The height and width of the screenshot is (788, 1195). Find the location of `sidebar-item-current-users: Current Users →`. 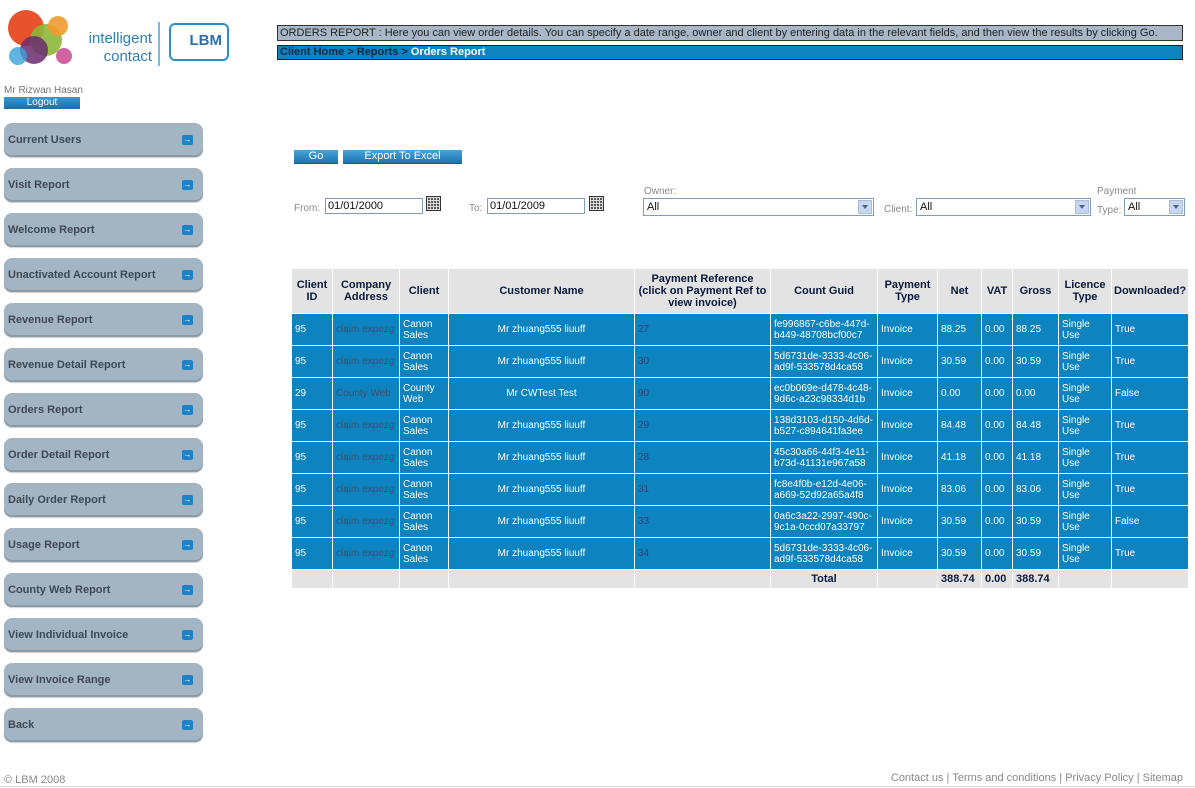

sidebar-item-current-users: Current Users → is located at coordinates (103, 140).